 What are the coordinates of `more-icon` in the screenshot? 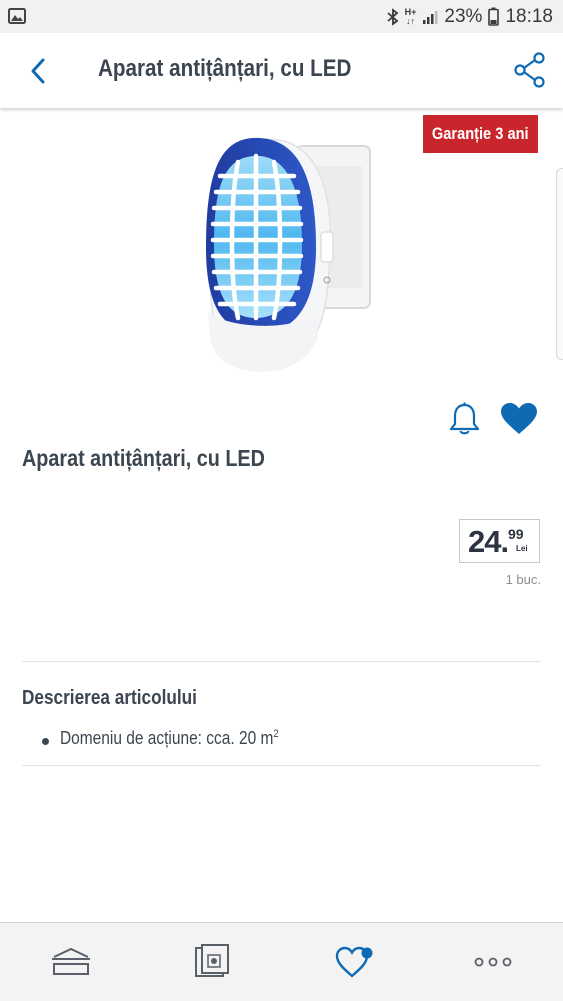 It's located at (493, 962).